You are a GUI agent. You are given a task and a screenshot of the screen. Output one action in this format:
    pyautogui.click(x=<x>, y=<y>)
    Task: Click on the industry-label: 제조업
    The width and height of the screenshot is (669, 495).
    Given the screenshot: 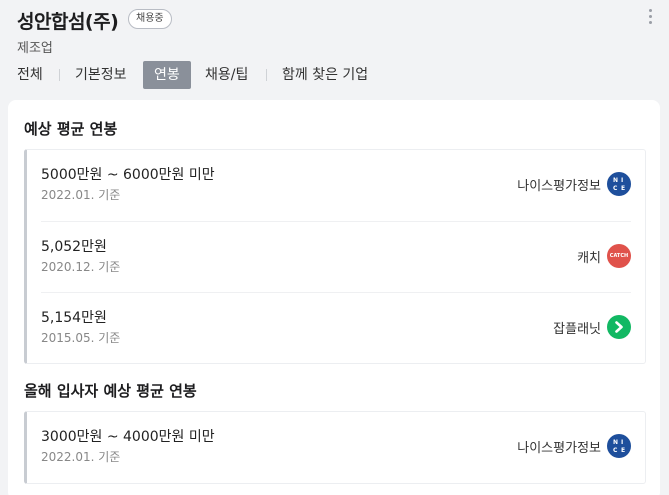 What is the action you would take?
    pyautogui.click(x=35, y=48)
    